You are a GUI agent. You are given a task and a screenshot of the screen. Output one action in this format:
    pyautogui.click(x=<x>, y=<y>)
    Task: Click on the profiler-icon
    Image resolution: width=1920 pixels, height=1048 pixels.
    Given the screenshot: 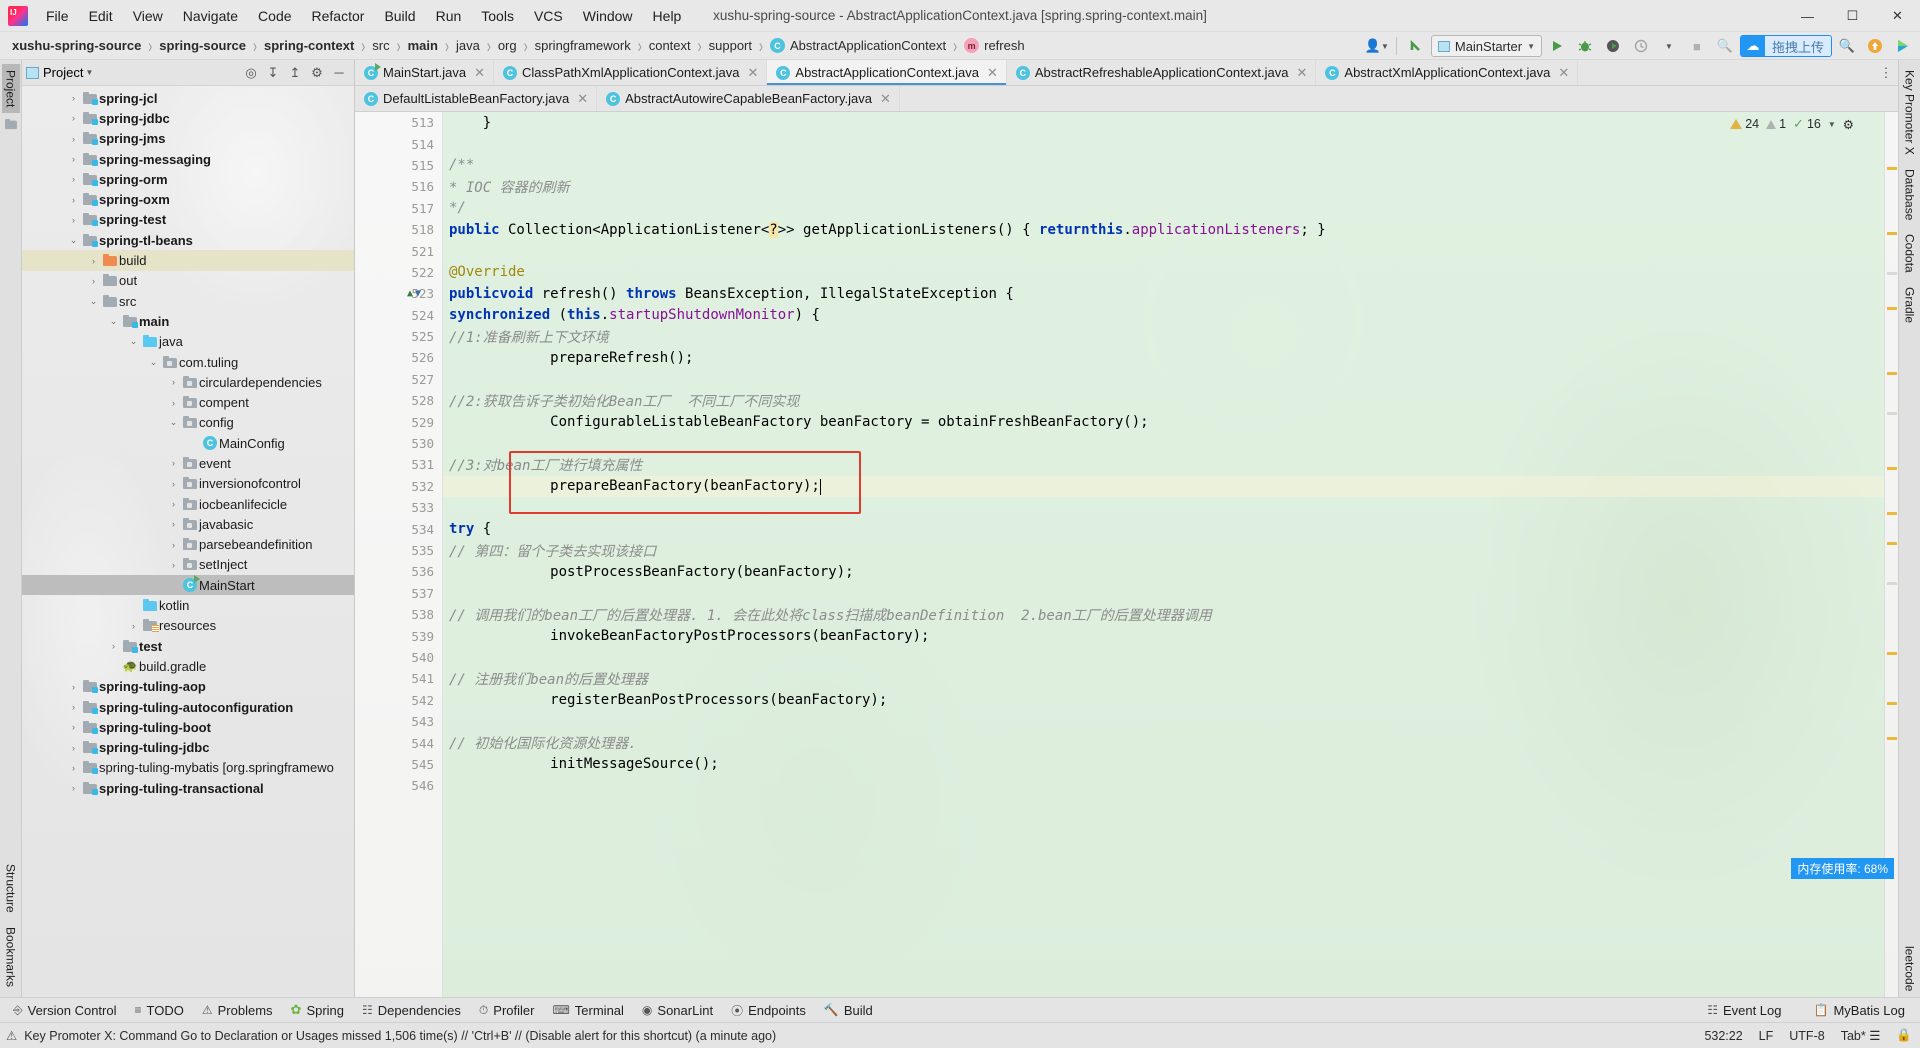 What is the action you would take?
    pyautogui.click(x=1641, y=46)
    